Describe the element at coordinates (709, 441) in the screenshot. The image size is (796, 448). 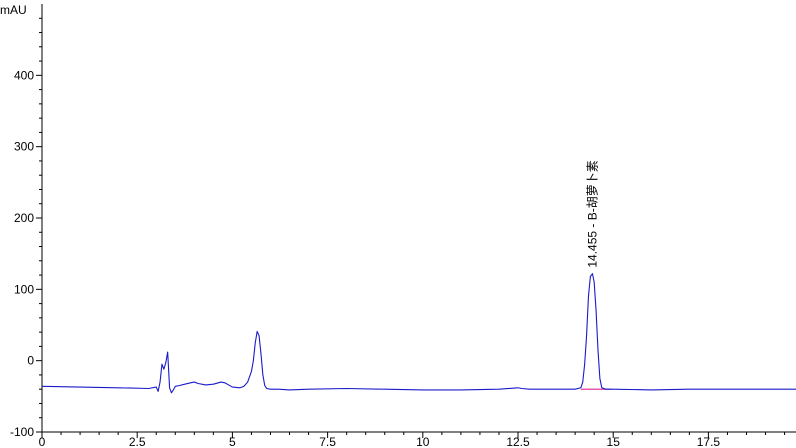
I see `x-tick-label: 17.5` at that location.